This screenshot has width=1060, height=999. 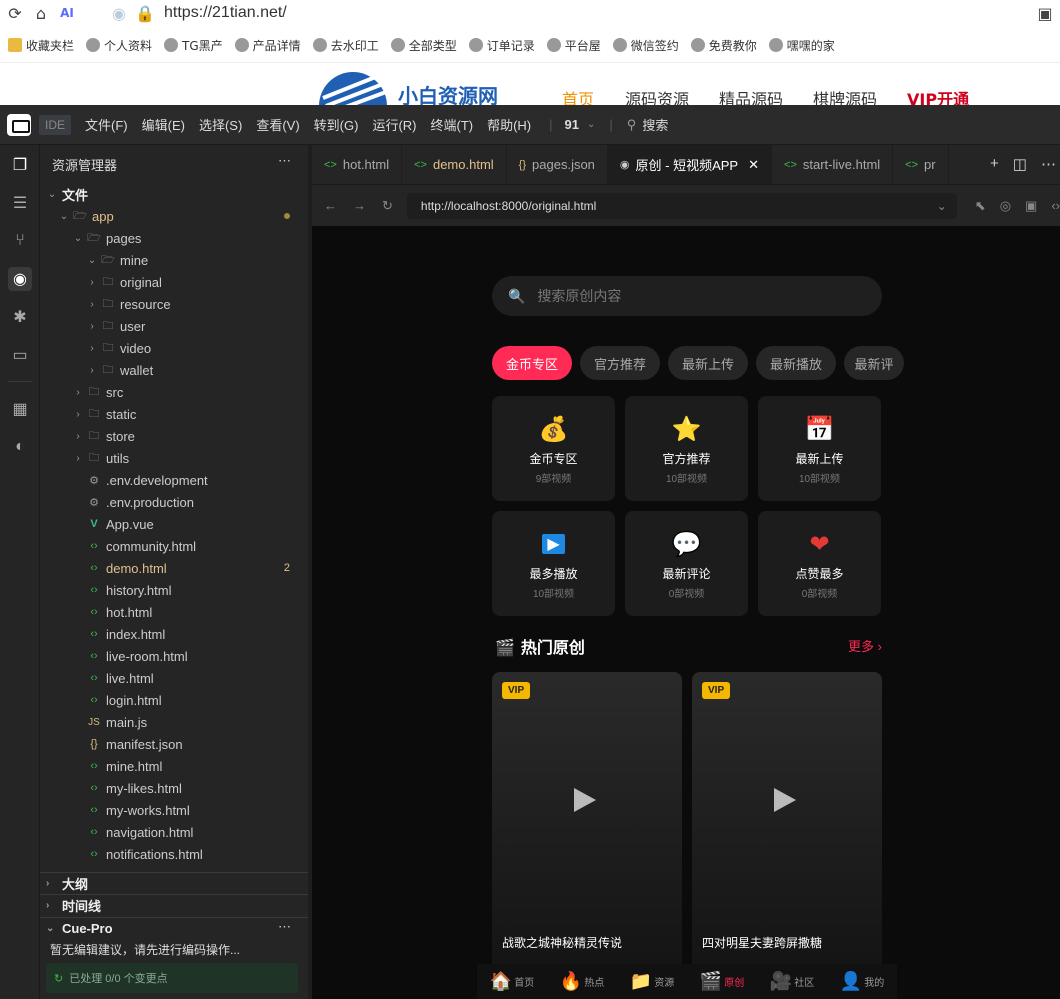 I want to click on tree-item: ‹› demo.html 2, so click(x=174, y=568).